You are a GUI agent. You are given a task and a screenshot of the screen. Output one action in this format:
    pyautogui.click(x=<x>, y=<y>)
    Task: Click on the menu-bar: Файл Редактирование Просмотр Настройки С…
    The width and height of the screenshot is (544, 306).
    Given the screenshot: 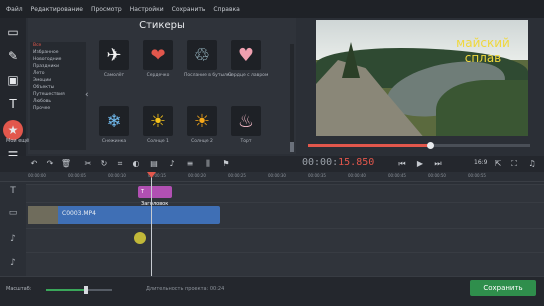 What is the action you would take?
    pyautogui.click(x=272, y=9)
    